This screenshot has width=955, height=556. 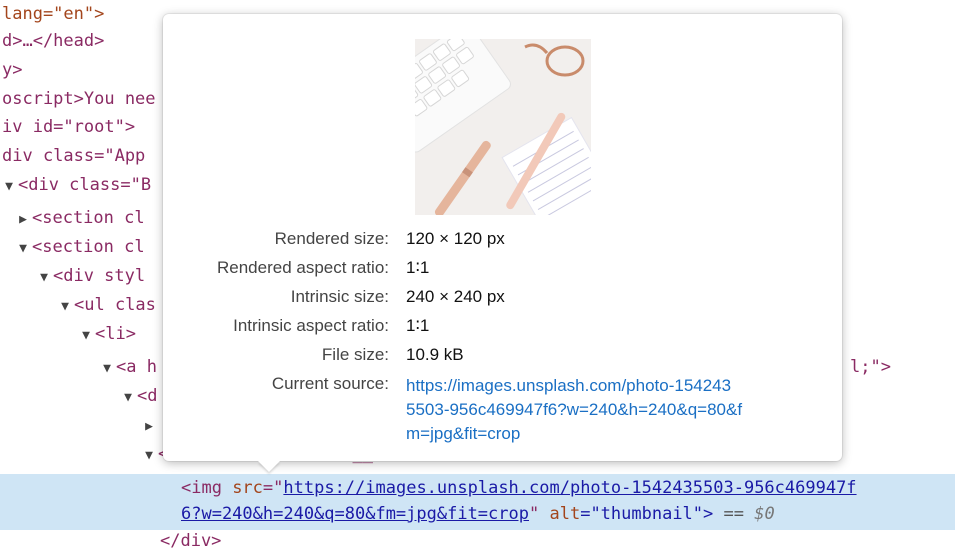 I want to click on src-attribute: src, so click(x=247, y=488).